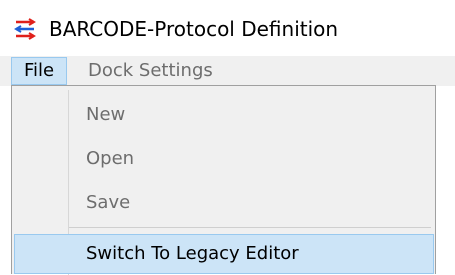 The image size is (455, 275). What do you see at coordinates (150, 71) in the screenshot?
I see `menu-dock-settings: Dock Settings` at bounding box center [150, 71].